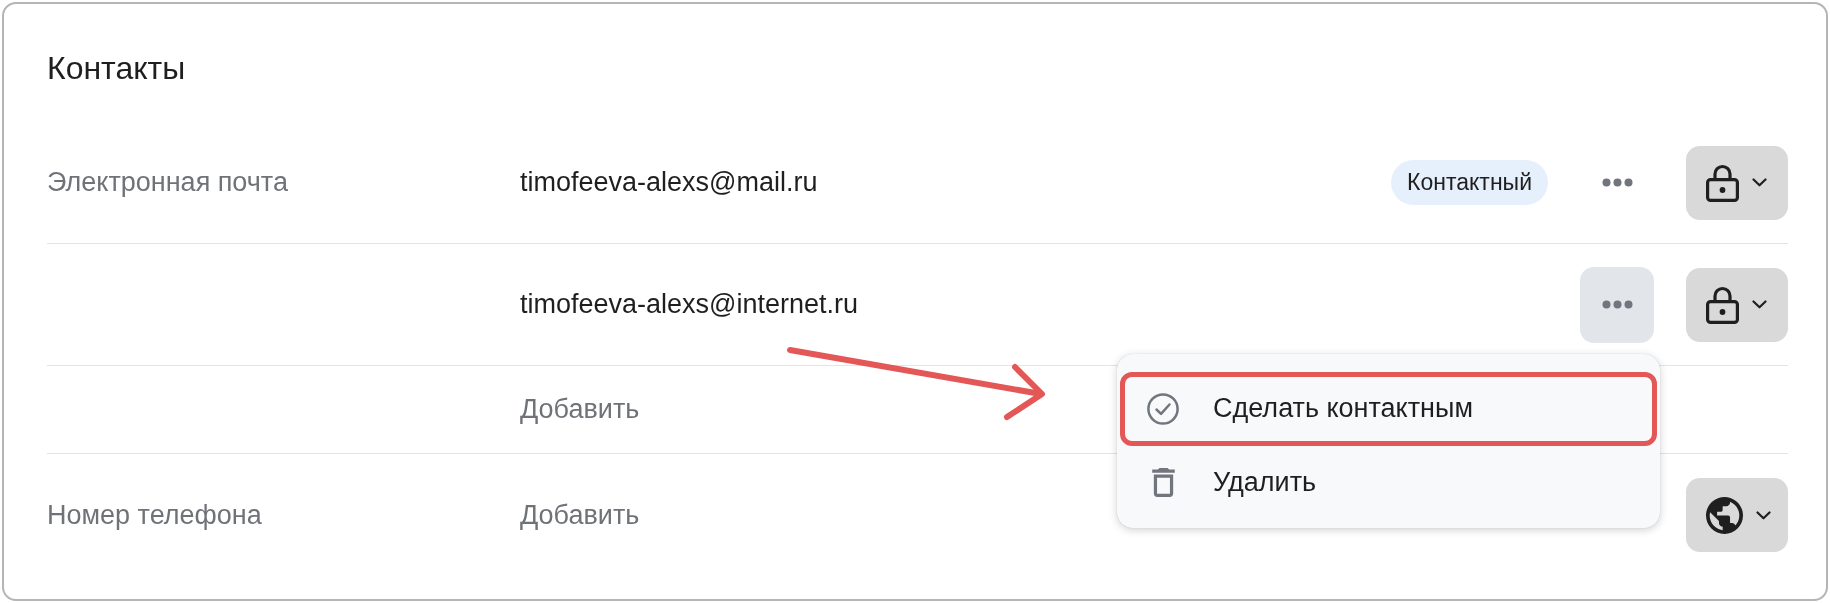 Image resolution: width=1830 pixels, height=603 pixels. I want to click on check-circle-icon, so click(1163, 408).